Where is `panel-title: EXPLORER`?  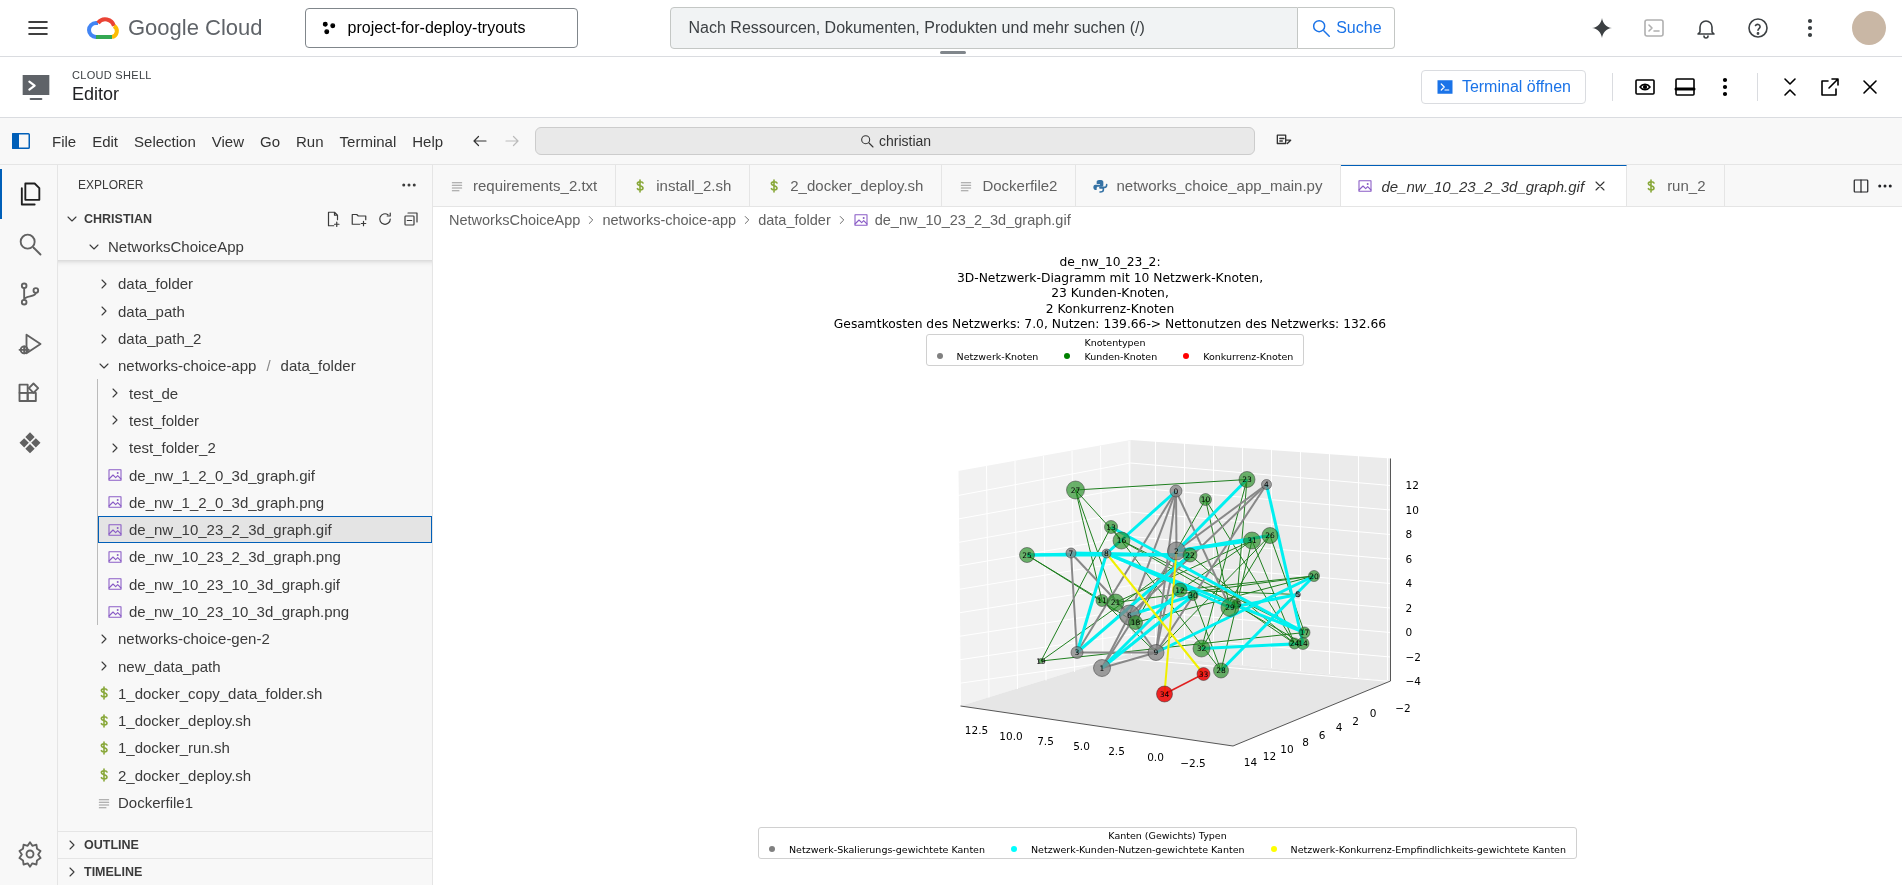
panel-title: EXPLORER is located at coordinates (111, 185).